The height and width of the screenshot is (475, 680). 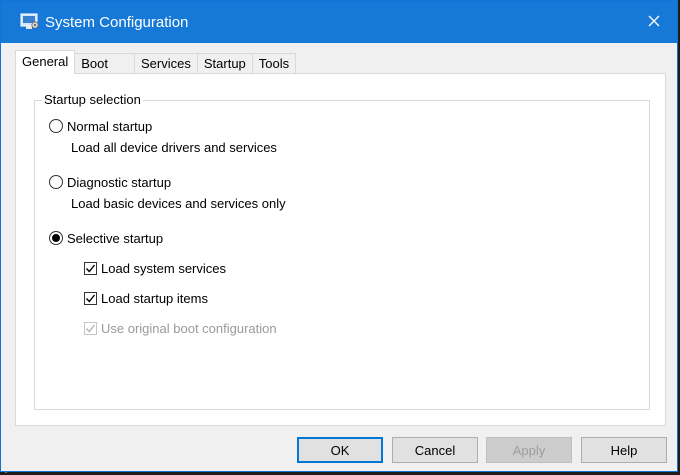 I want to click on system-config-icon, so click(x=30, y=22).